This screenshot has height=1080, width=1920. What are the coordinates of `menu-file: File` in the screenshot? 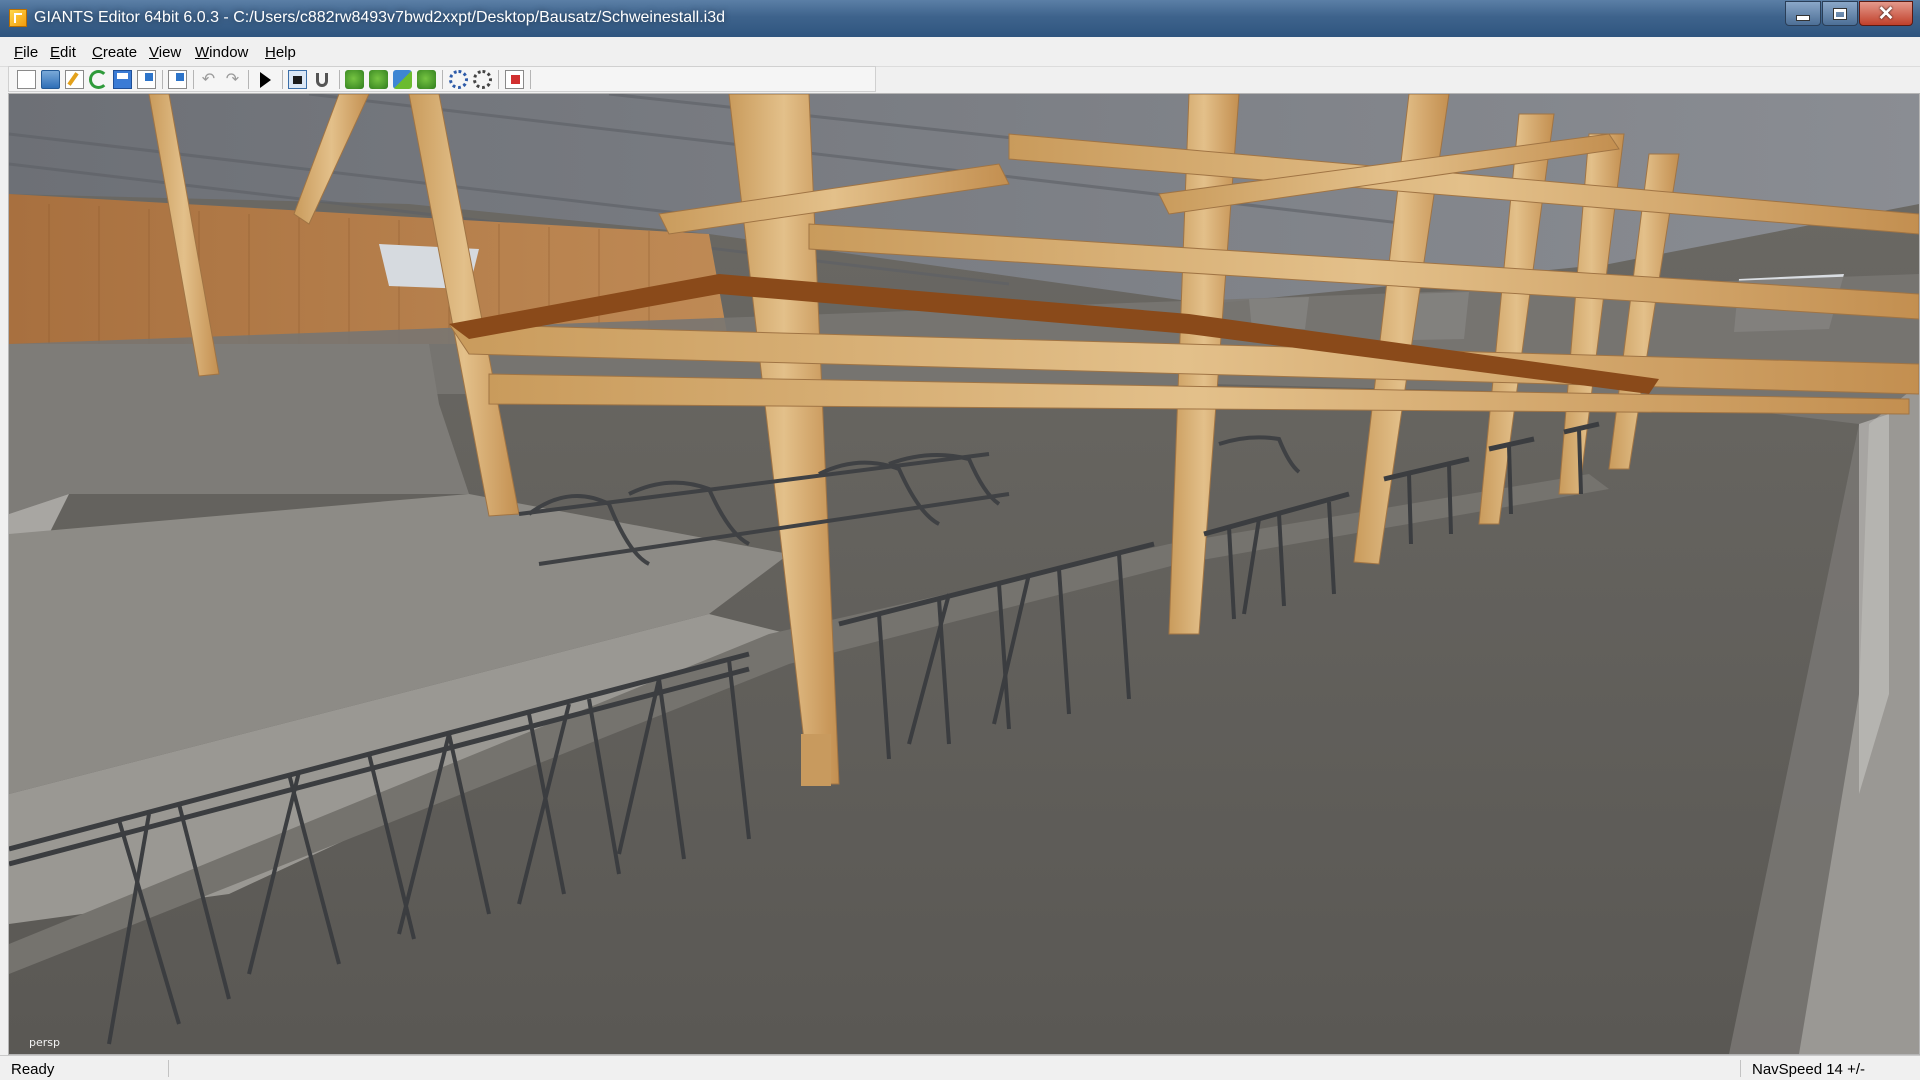 It's located at (26, 52).